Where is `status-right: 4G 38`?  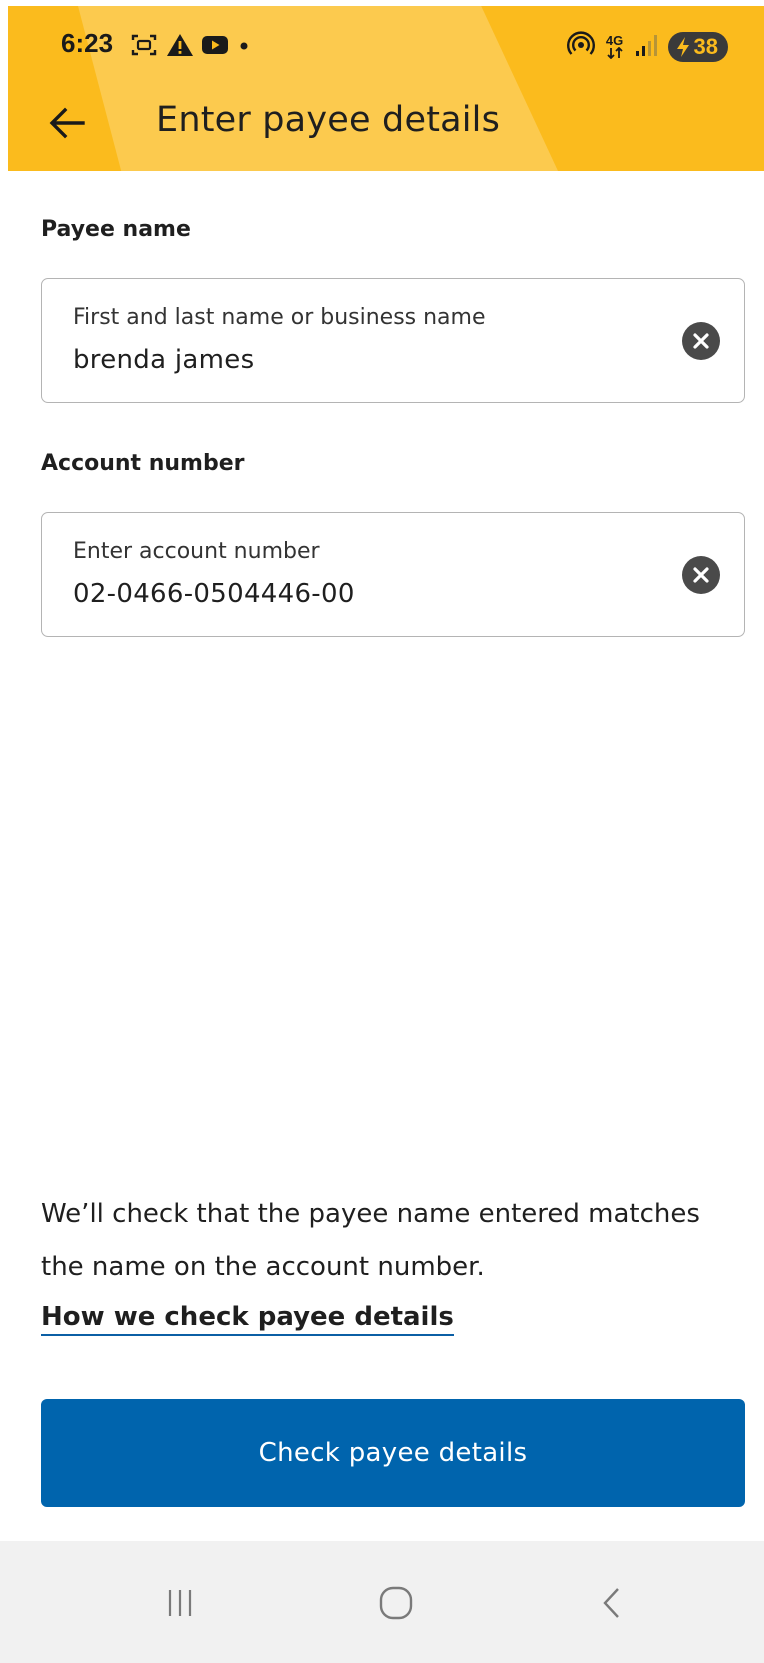 status-right: 4G 38 is located at coordinates (647, 47).